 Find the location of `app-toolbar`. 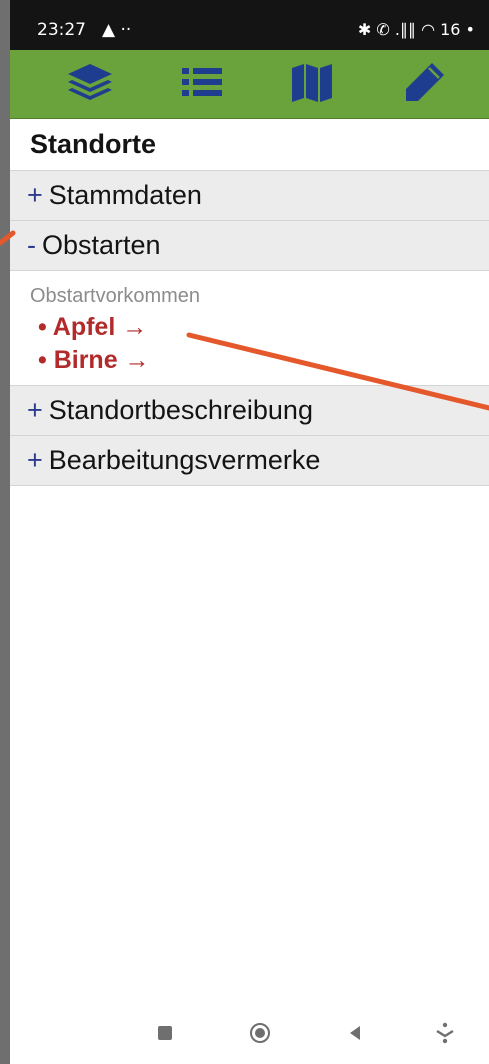

app-toolbar is located at coordinates (249, 84).